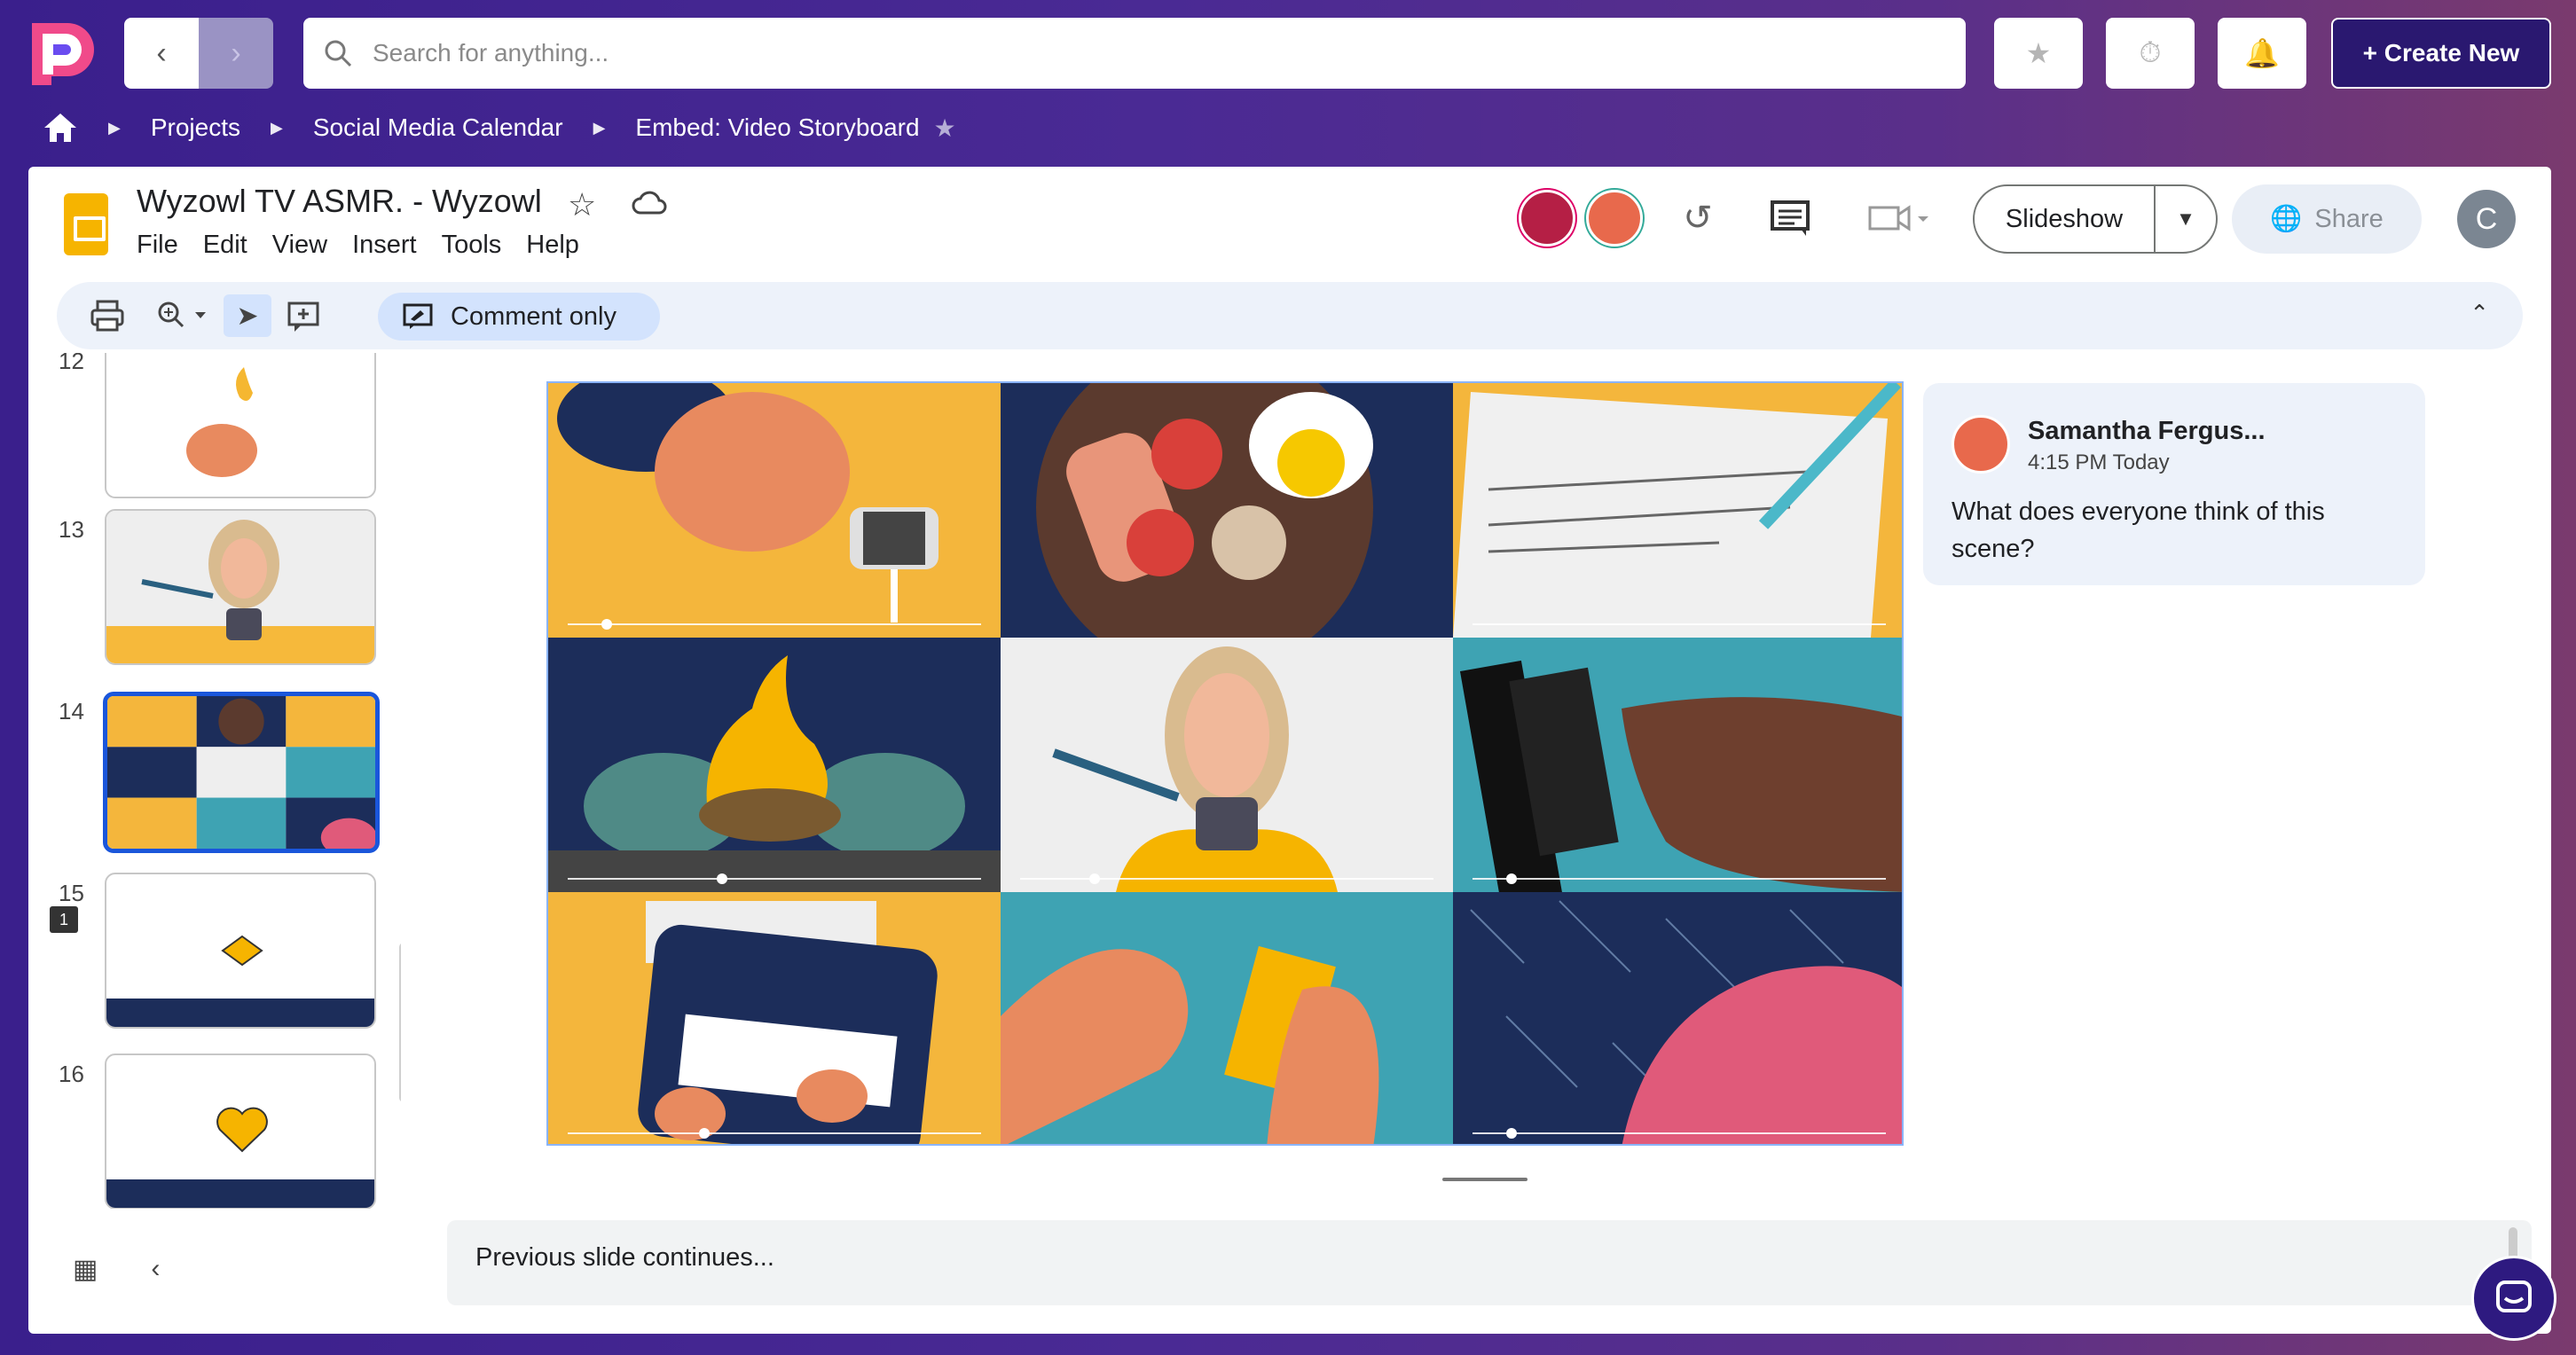 This screenshot has width=2576, height=1355. I want to click on chat-icon, so click(2514, 1297).